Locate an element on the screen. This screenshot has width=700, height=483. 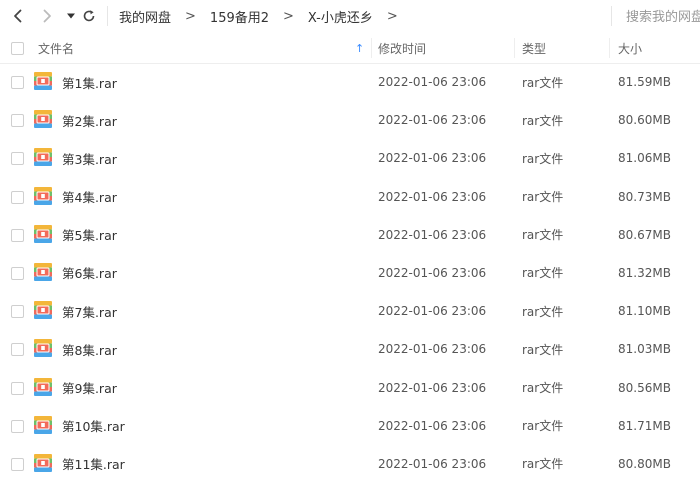
file-row: 第9集.rar 2022-01-06 23:06 rar文件 80.56MB is located at coordinates (350, 388).